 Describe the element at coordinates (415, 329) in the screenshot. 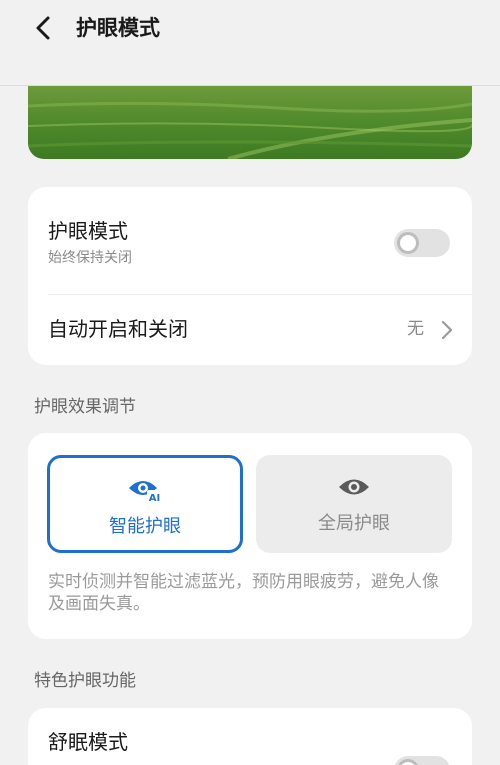

I see `auto-schedule-value: 无` at that location.